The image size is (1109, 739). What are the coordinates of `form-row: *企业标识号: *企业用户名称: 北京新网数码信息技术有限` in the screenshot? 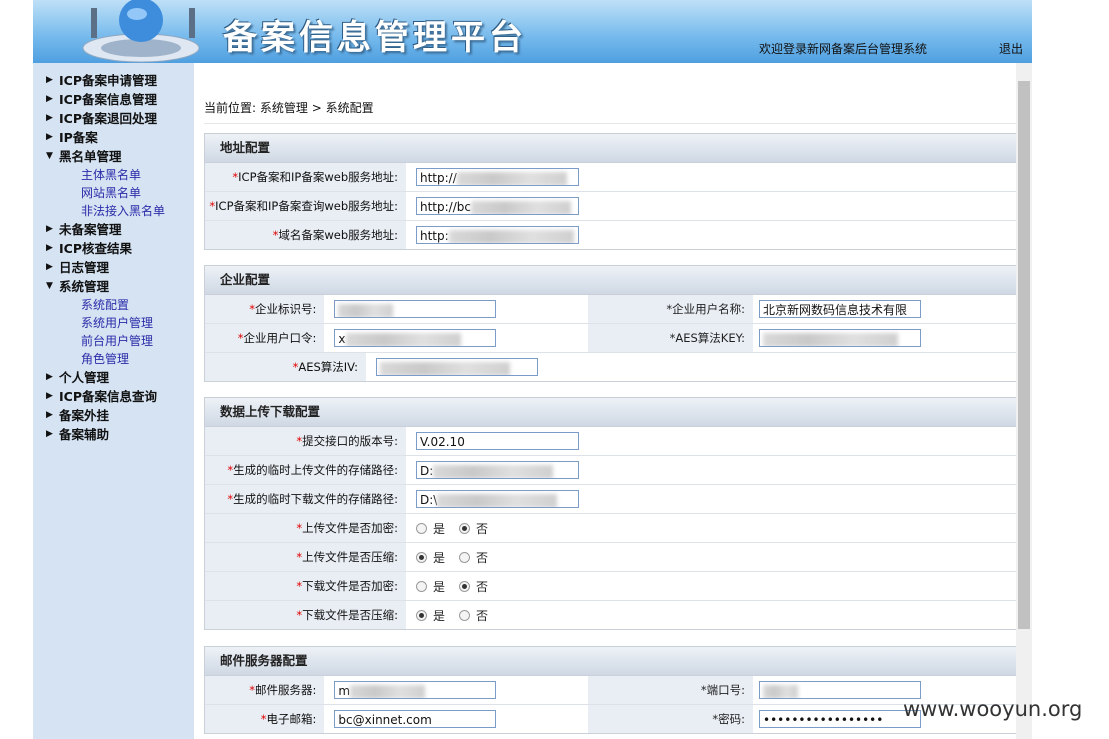 It's located at (611, 309).